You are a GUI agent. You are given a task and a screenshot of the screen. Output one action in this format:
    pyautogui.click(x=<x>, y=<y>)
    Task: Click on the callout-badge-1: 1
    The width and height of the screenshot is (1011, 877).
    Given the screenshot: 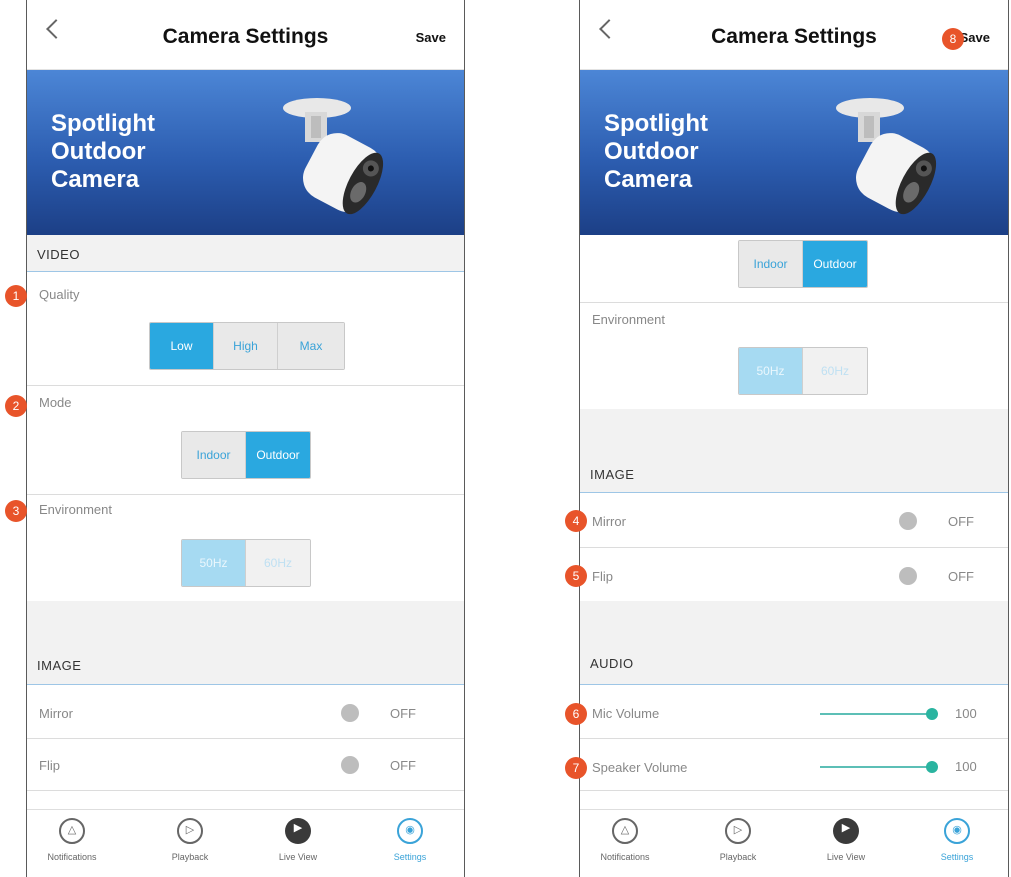 What is the action you would take?
    pyautogui.click(x=16, y=296)
    